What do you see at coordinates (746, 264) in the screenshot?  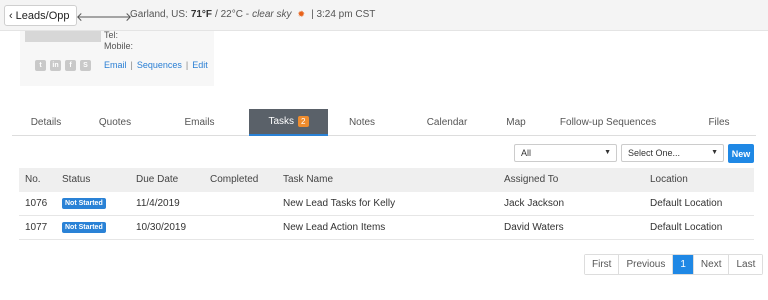 I see `pagination-last: Last` at bounding box center [746, 264].